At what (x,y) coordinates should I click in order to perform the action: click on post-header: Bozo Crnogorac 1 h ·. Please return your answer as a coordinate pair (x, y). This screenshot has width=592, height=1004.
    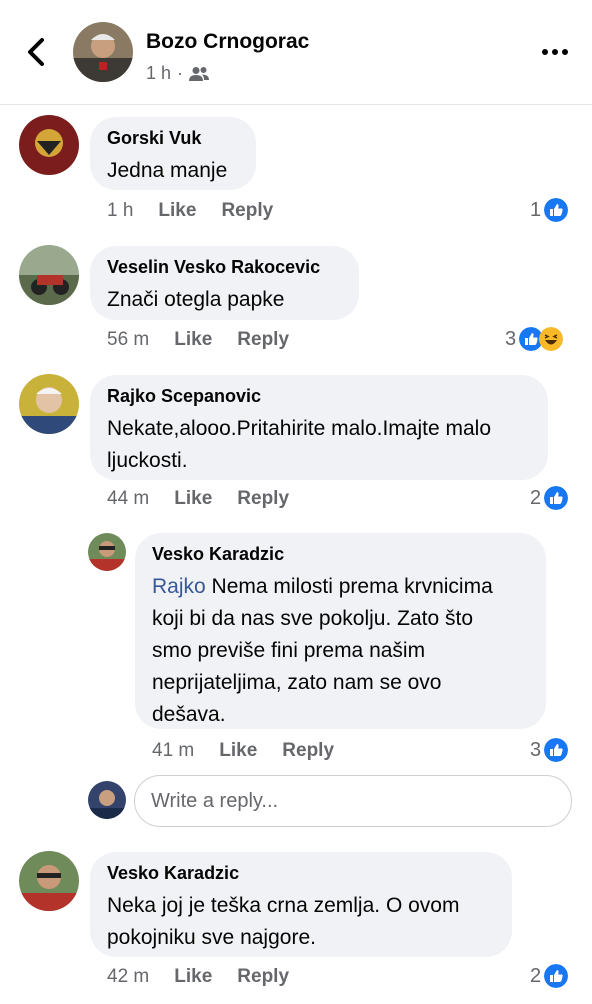
    Looking at the image, I should click on (296, 52).